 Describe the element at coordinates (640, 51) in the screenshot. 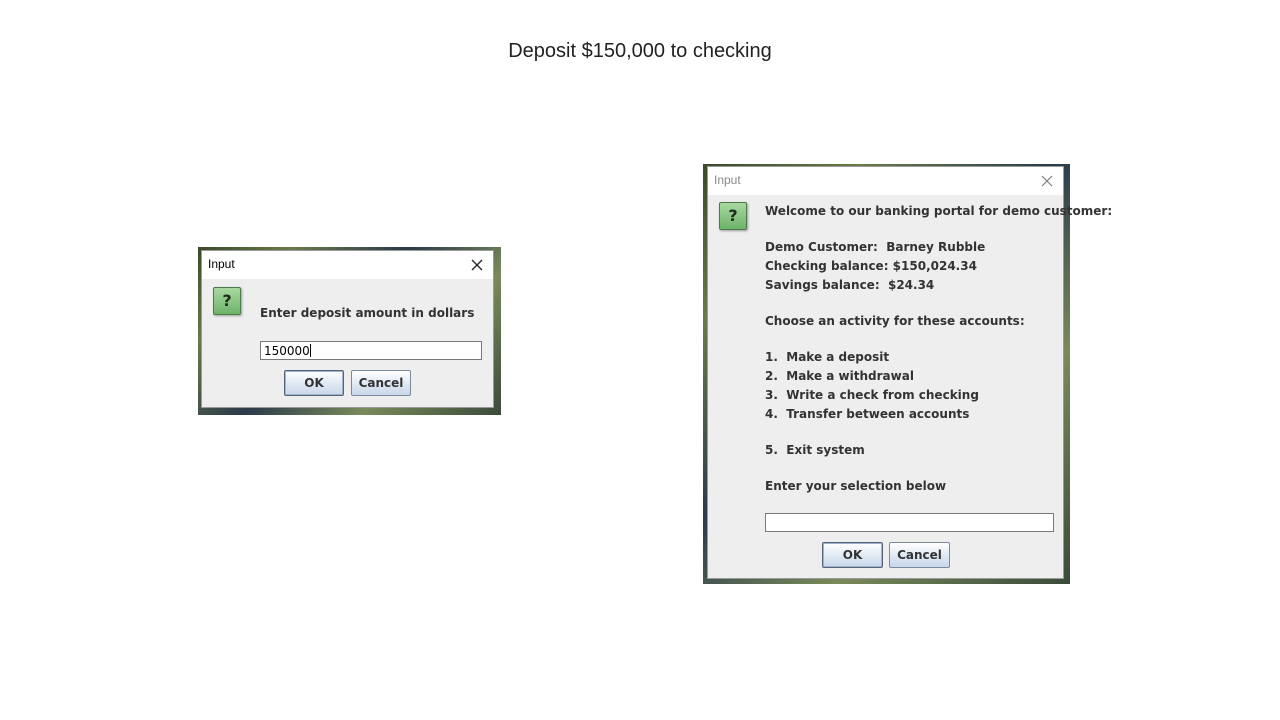

I see `slide-title: Deposit $150,000 to checking` at that location.